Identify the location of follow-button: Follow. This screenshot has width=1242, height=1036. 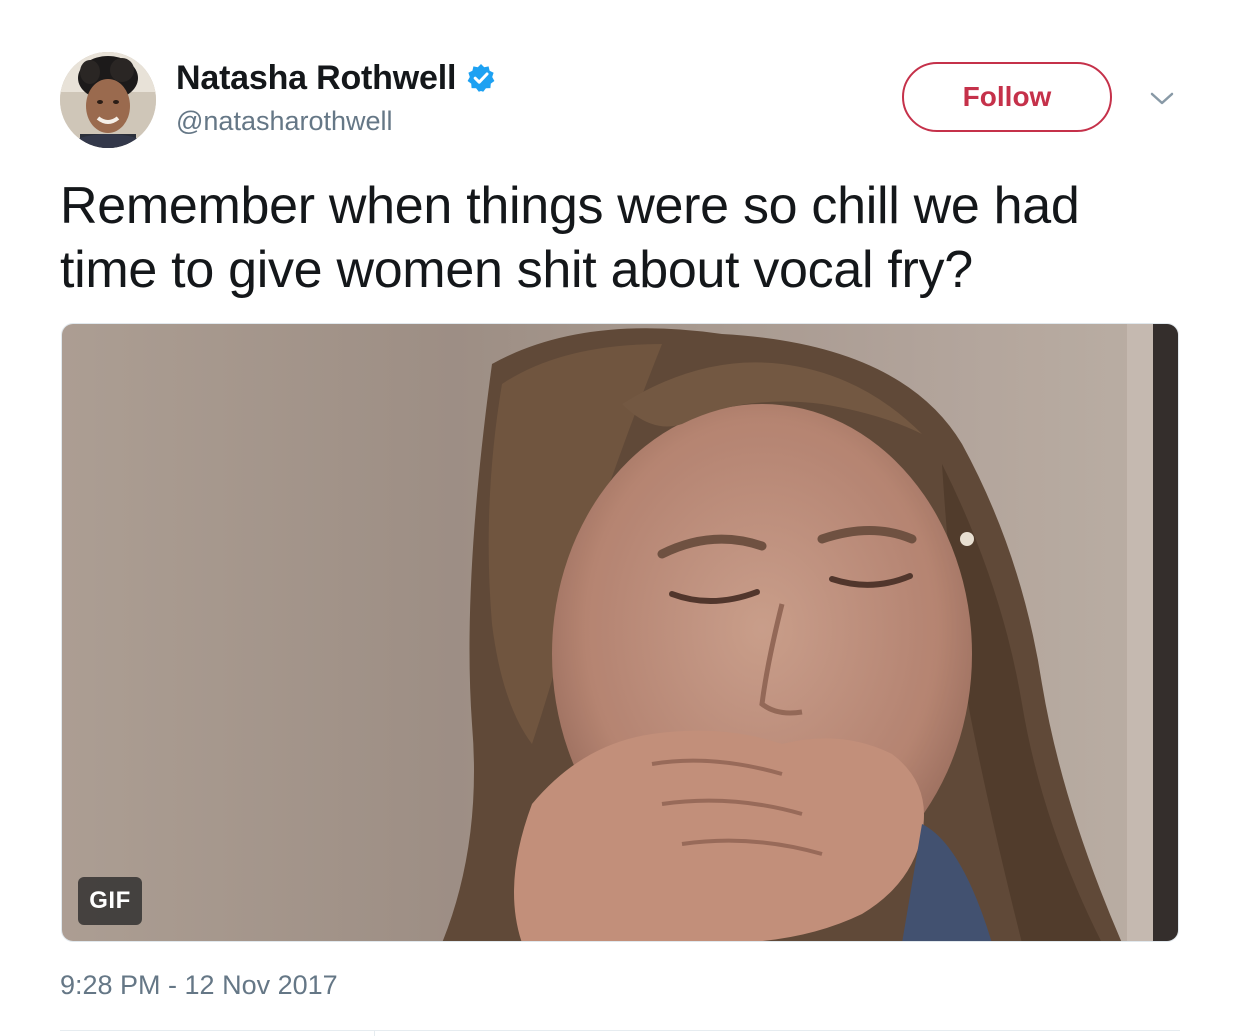
(1007, 97).